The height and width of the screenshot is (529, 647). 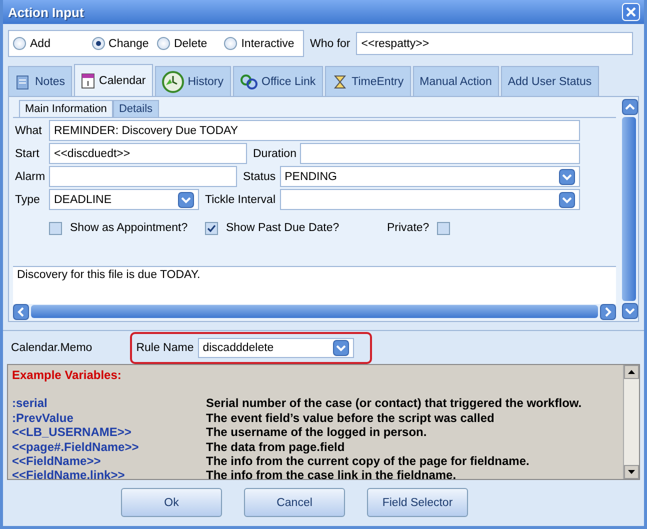 I want to click on checkbox-label: Show Past Due Date?, so click(x=283, y=228).